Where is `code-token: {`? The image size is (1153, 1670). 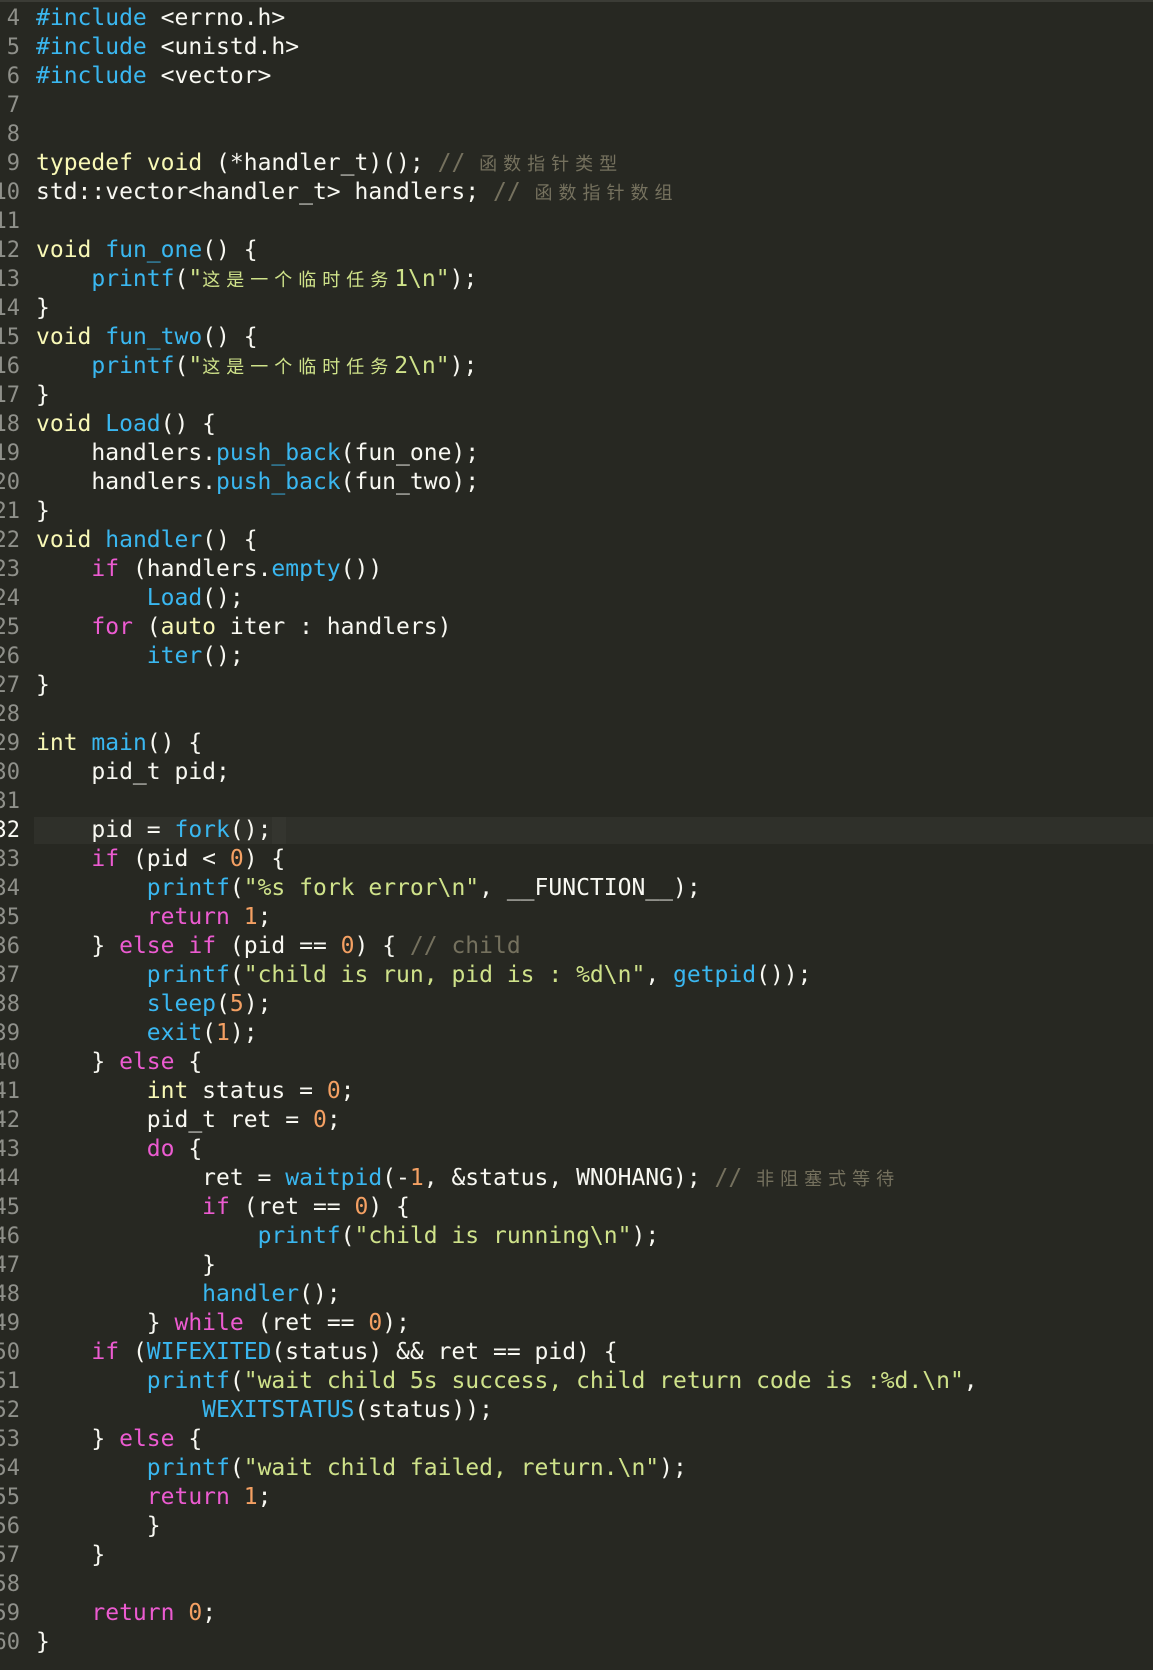 code-token: { is located at coordinates (188, 1062).